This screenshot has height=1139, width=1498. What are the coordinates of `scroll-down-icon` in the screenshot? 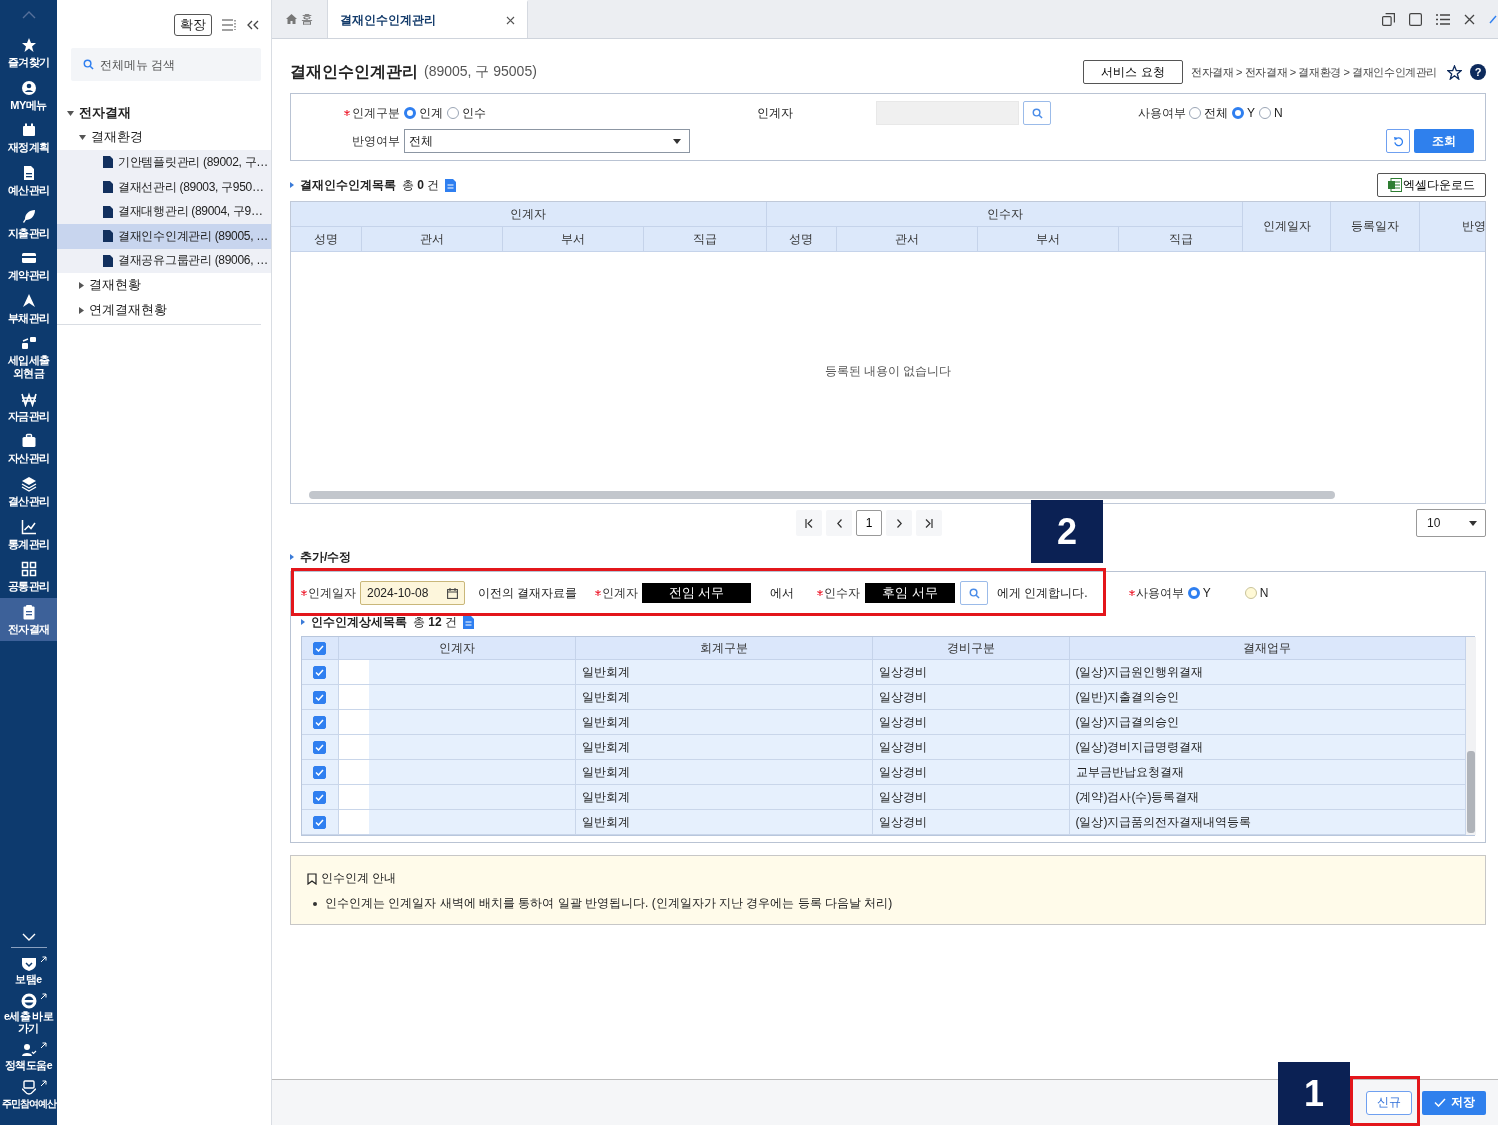 It's located at (28, 936).